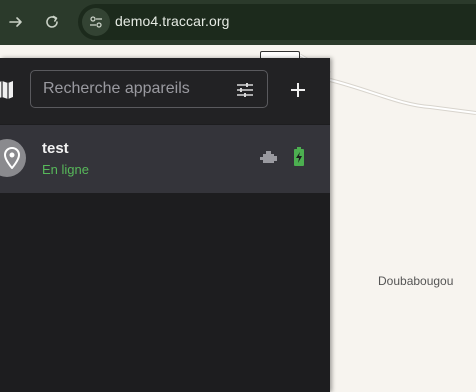  Describe the element at coordinates (245, 90) in the screenshot. I see `filter-sliders-icon` at that location.